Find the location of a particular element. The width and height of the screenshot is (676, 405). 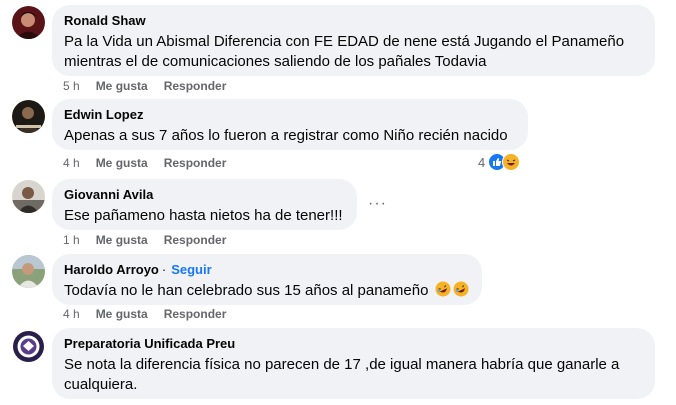

reaction-count: 4 is located at coordinates (482, 162).